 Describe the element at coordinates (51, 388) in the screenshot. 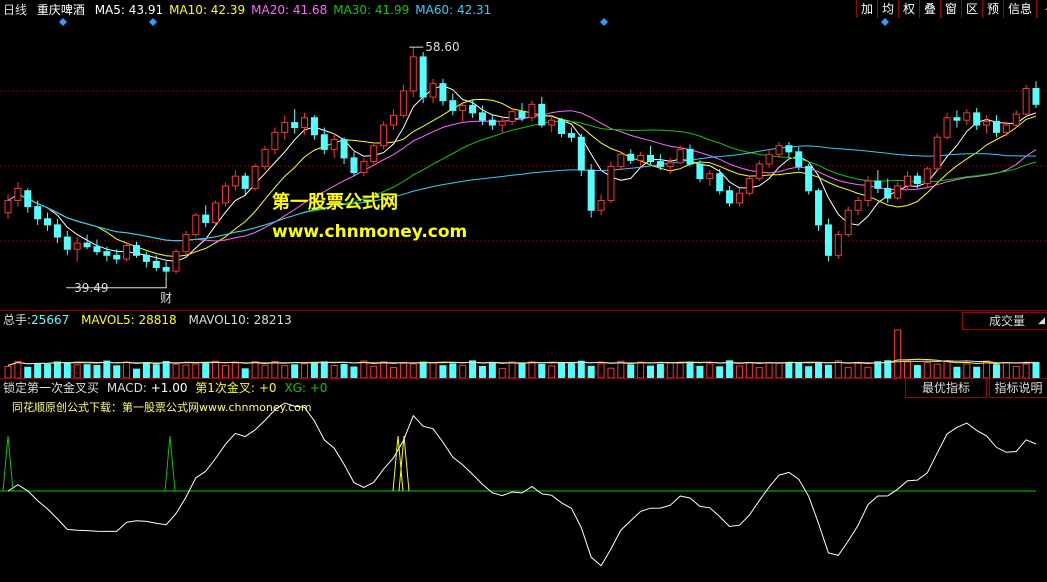

I see `indicator-name: 锁定第一次金叉买` at that location.